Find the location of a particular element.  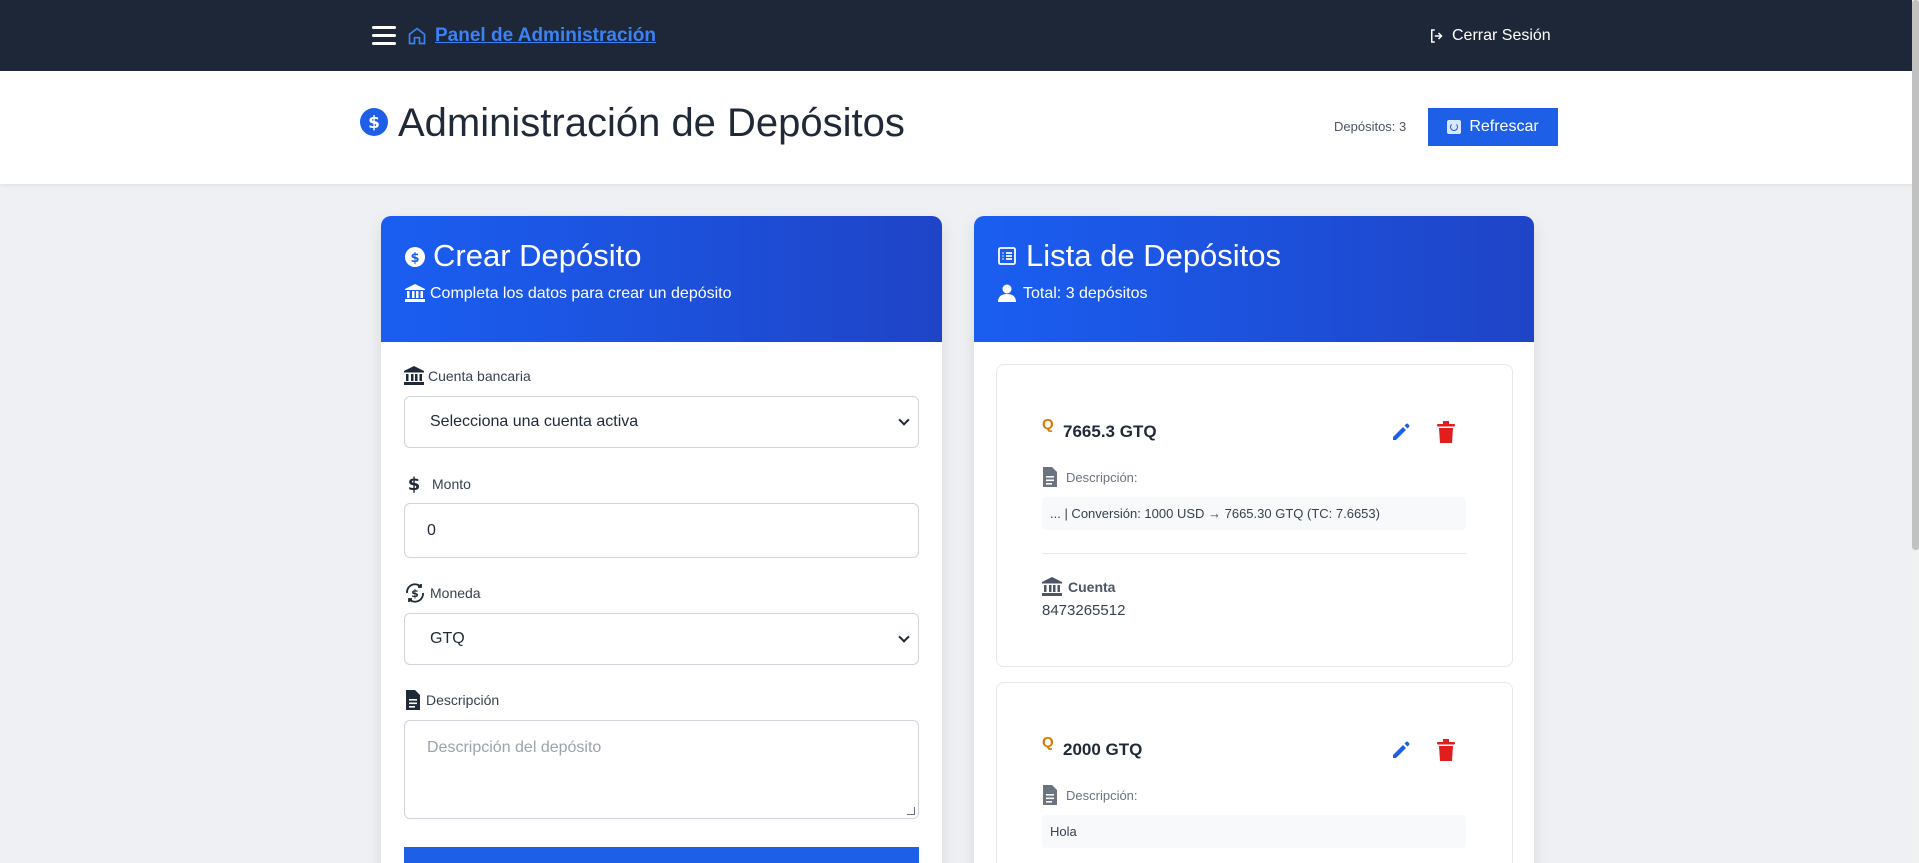

amount-field-label: $ Monto is located at coordinates (437, 484).